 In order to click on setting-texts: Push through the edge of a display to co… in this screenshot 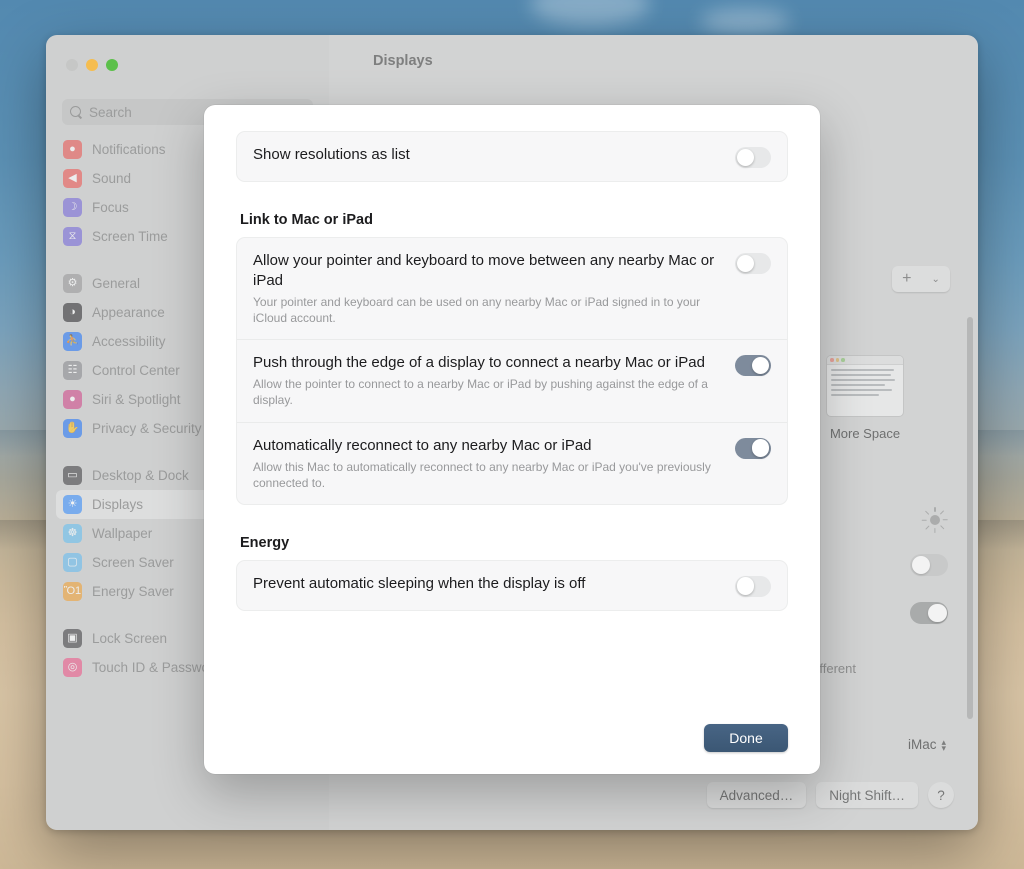, I will do `click(488, 380)`.